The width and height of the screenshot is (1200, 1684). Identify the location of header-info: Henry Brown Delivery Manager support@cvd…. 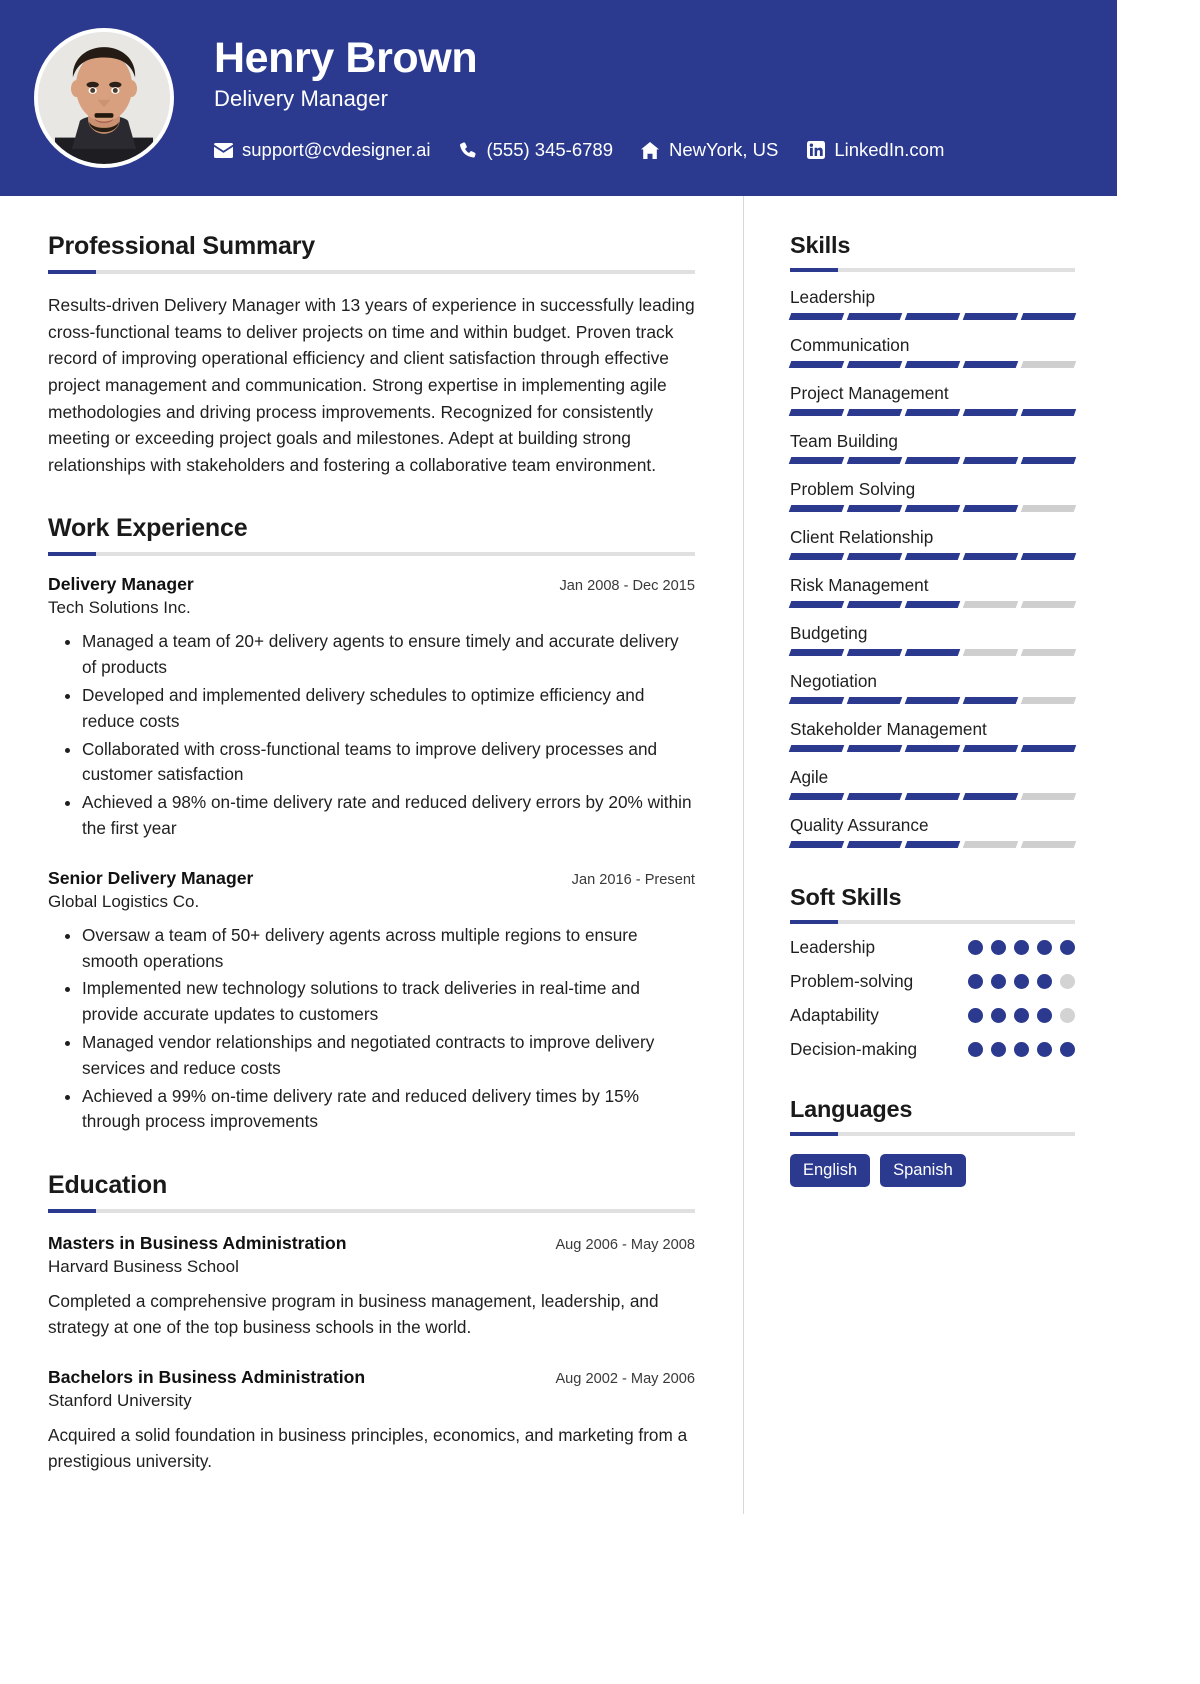
(579, 97).